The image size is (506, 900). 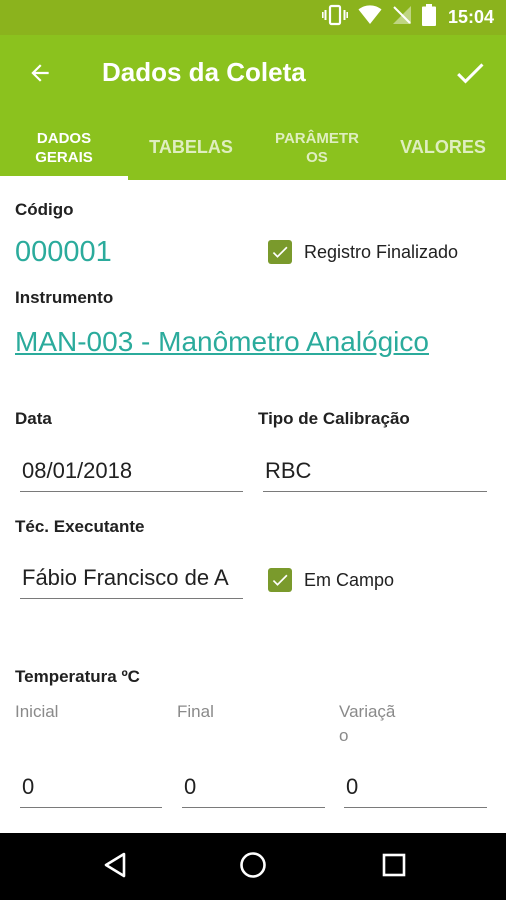 I want to click on tab-label-line2: OS, so click(x=317, y=157).